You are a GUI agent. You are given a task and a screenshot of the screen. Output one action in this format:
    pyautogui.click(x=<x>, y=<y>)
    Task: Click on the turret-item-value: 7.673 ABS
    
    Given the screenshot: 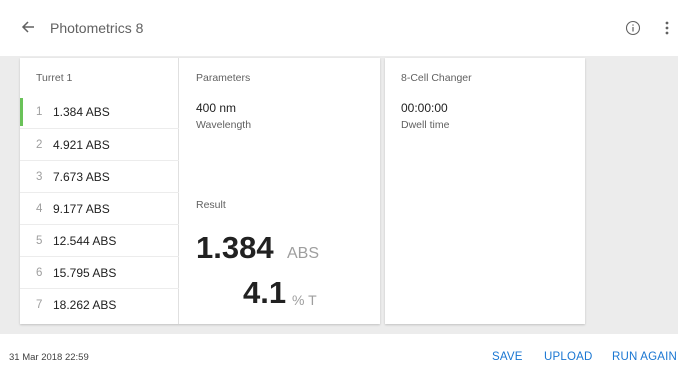 What is the action you would take?
    pyautogui.click(x=81, y=176)
    